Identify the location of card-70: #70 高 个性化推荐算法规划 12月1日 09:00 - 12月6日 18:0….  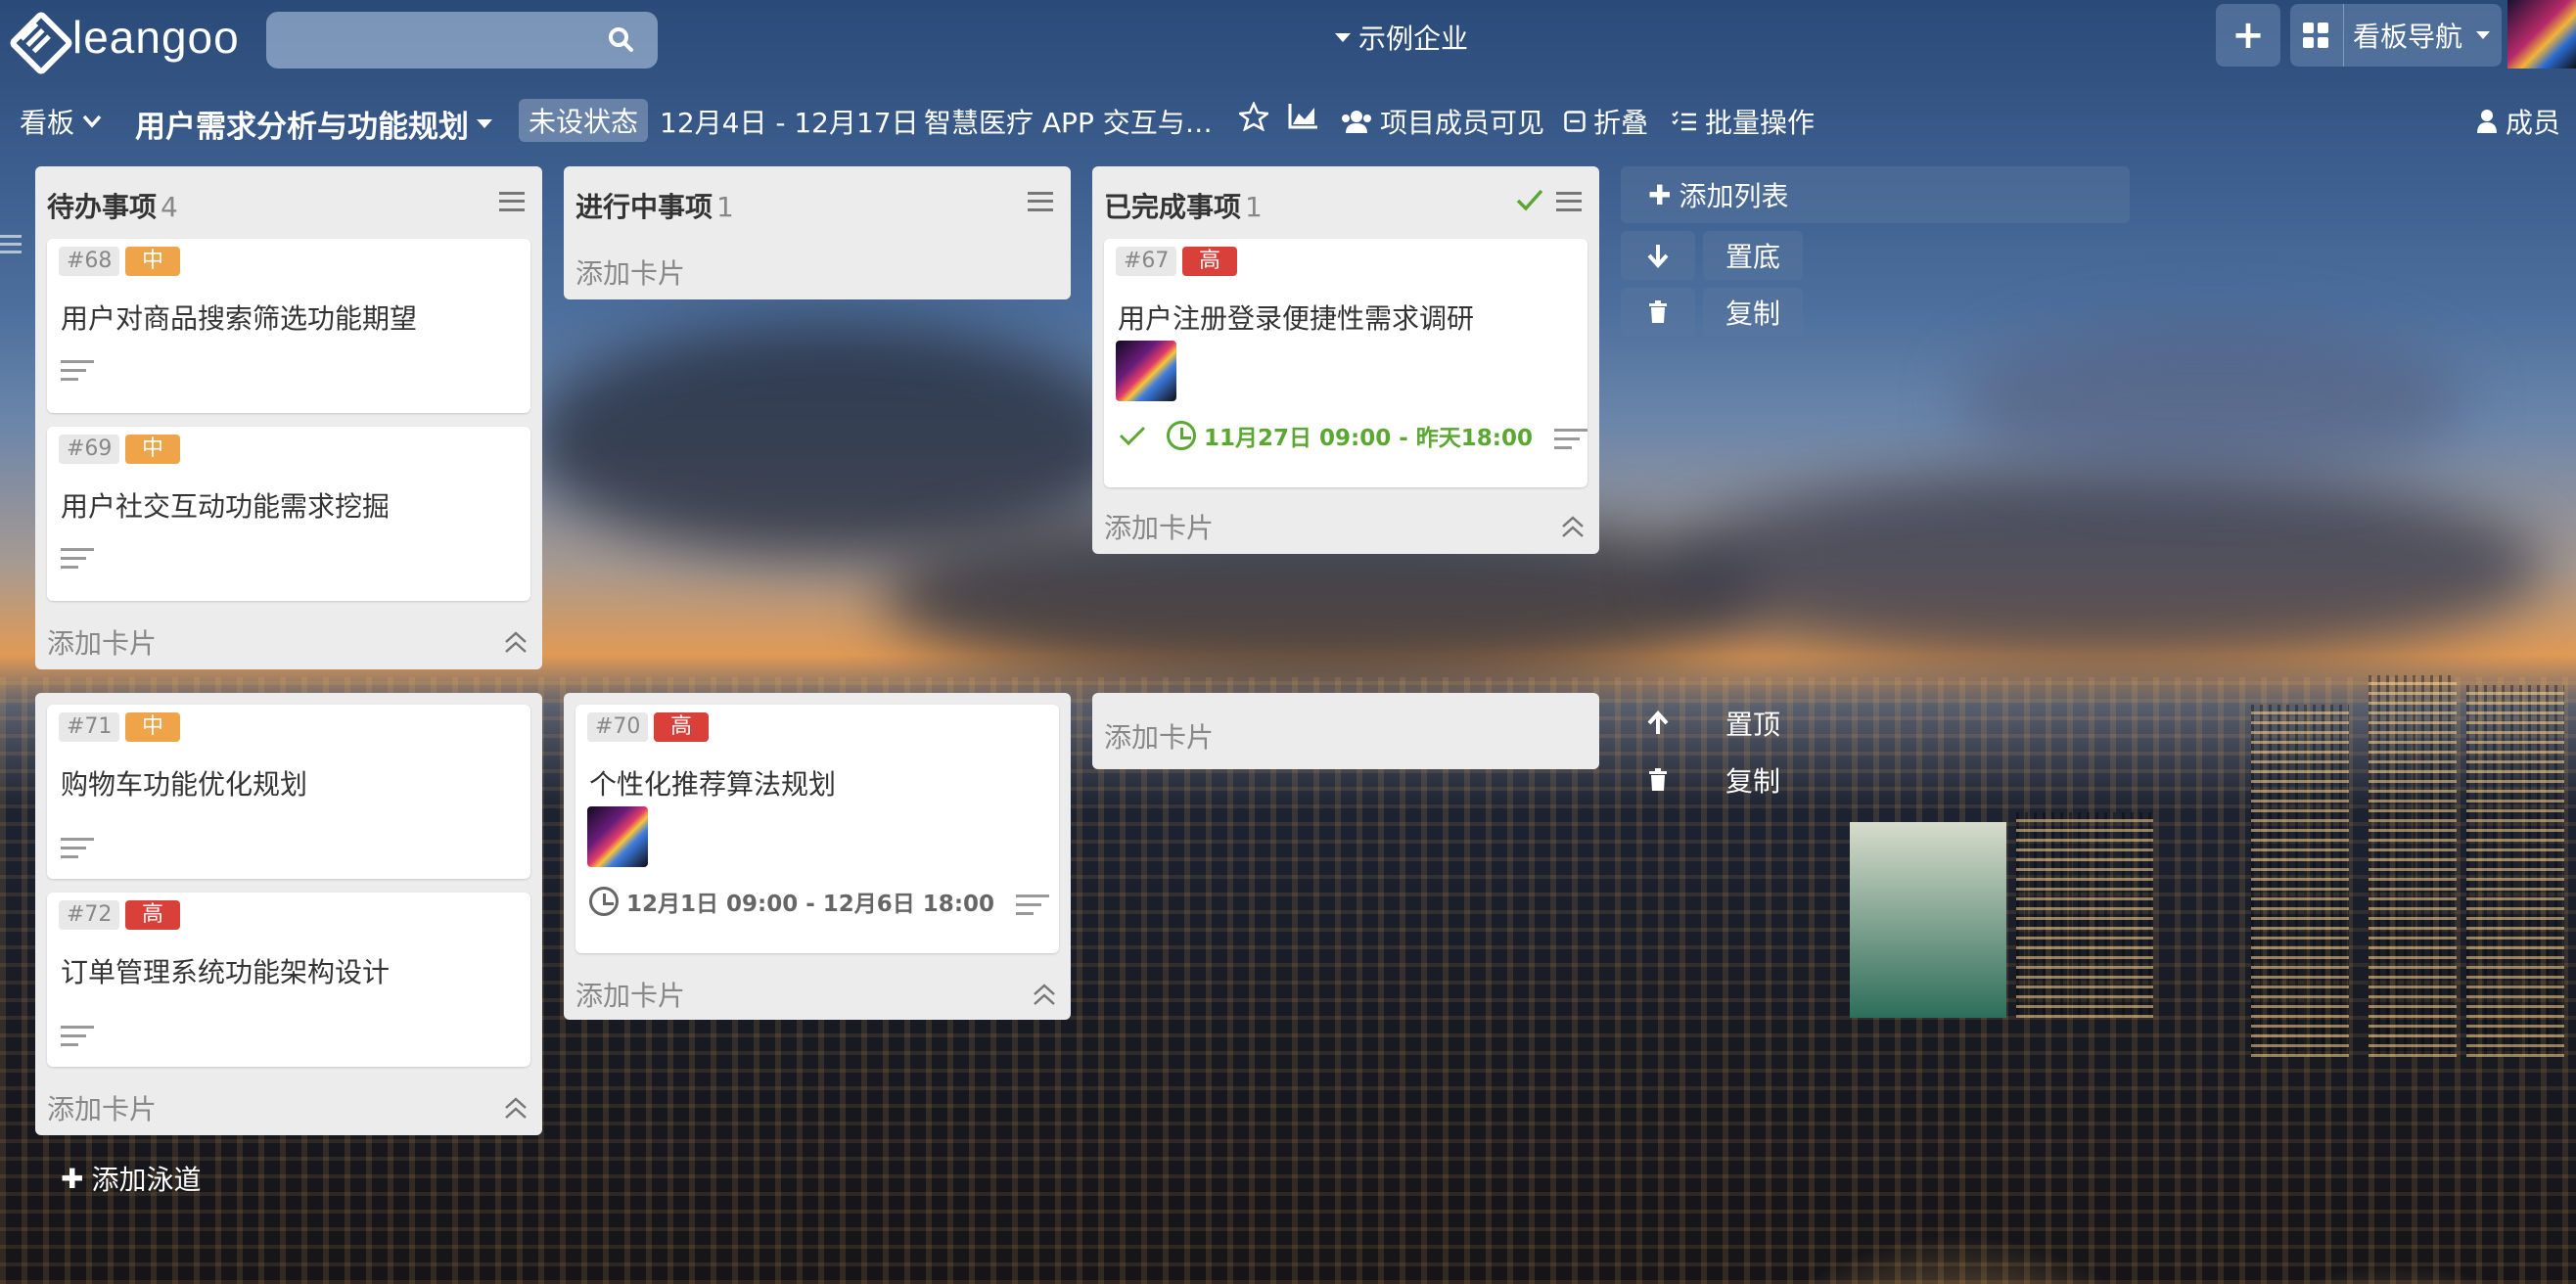
(817, 829).